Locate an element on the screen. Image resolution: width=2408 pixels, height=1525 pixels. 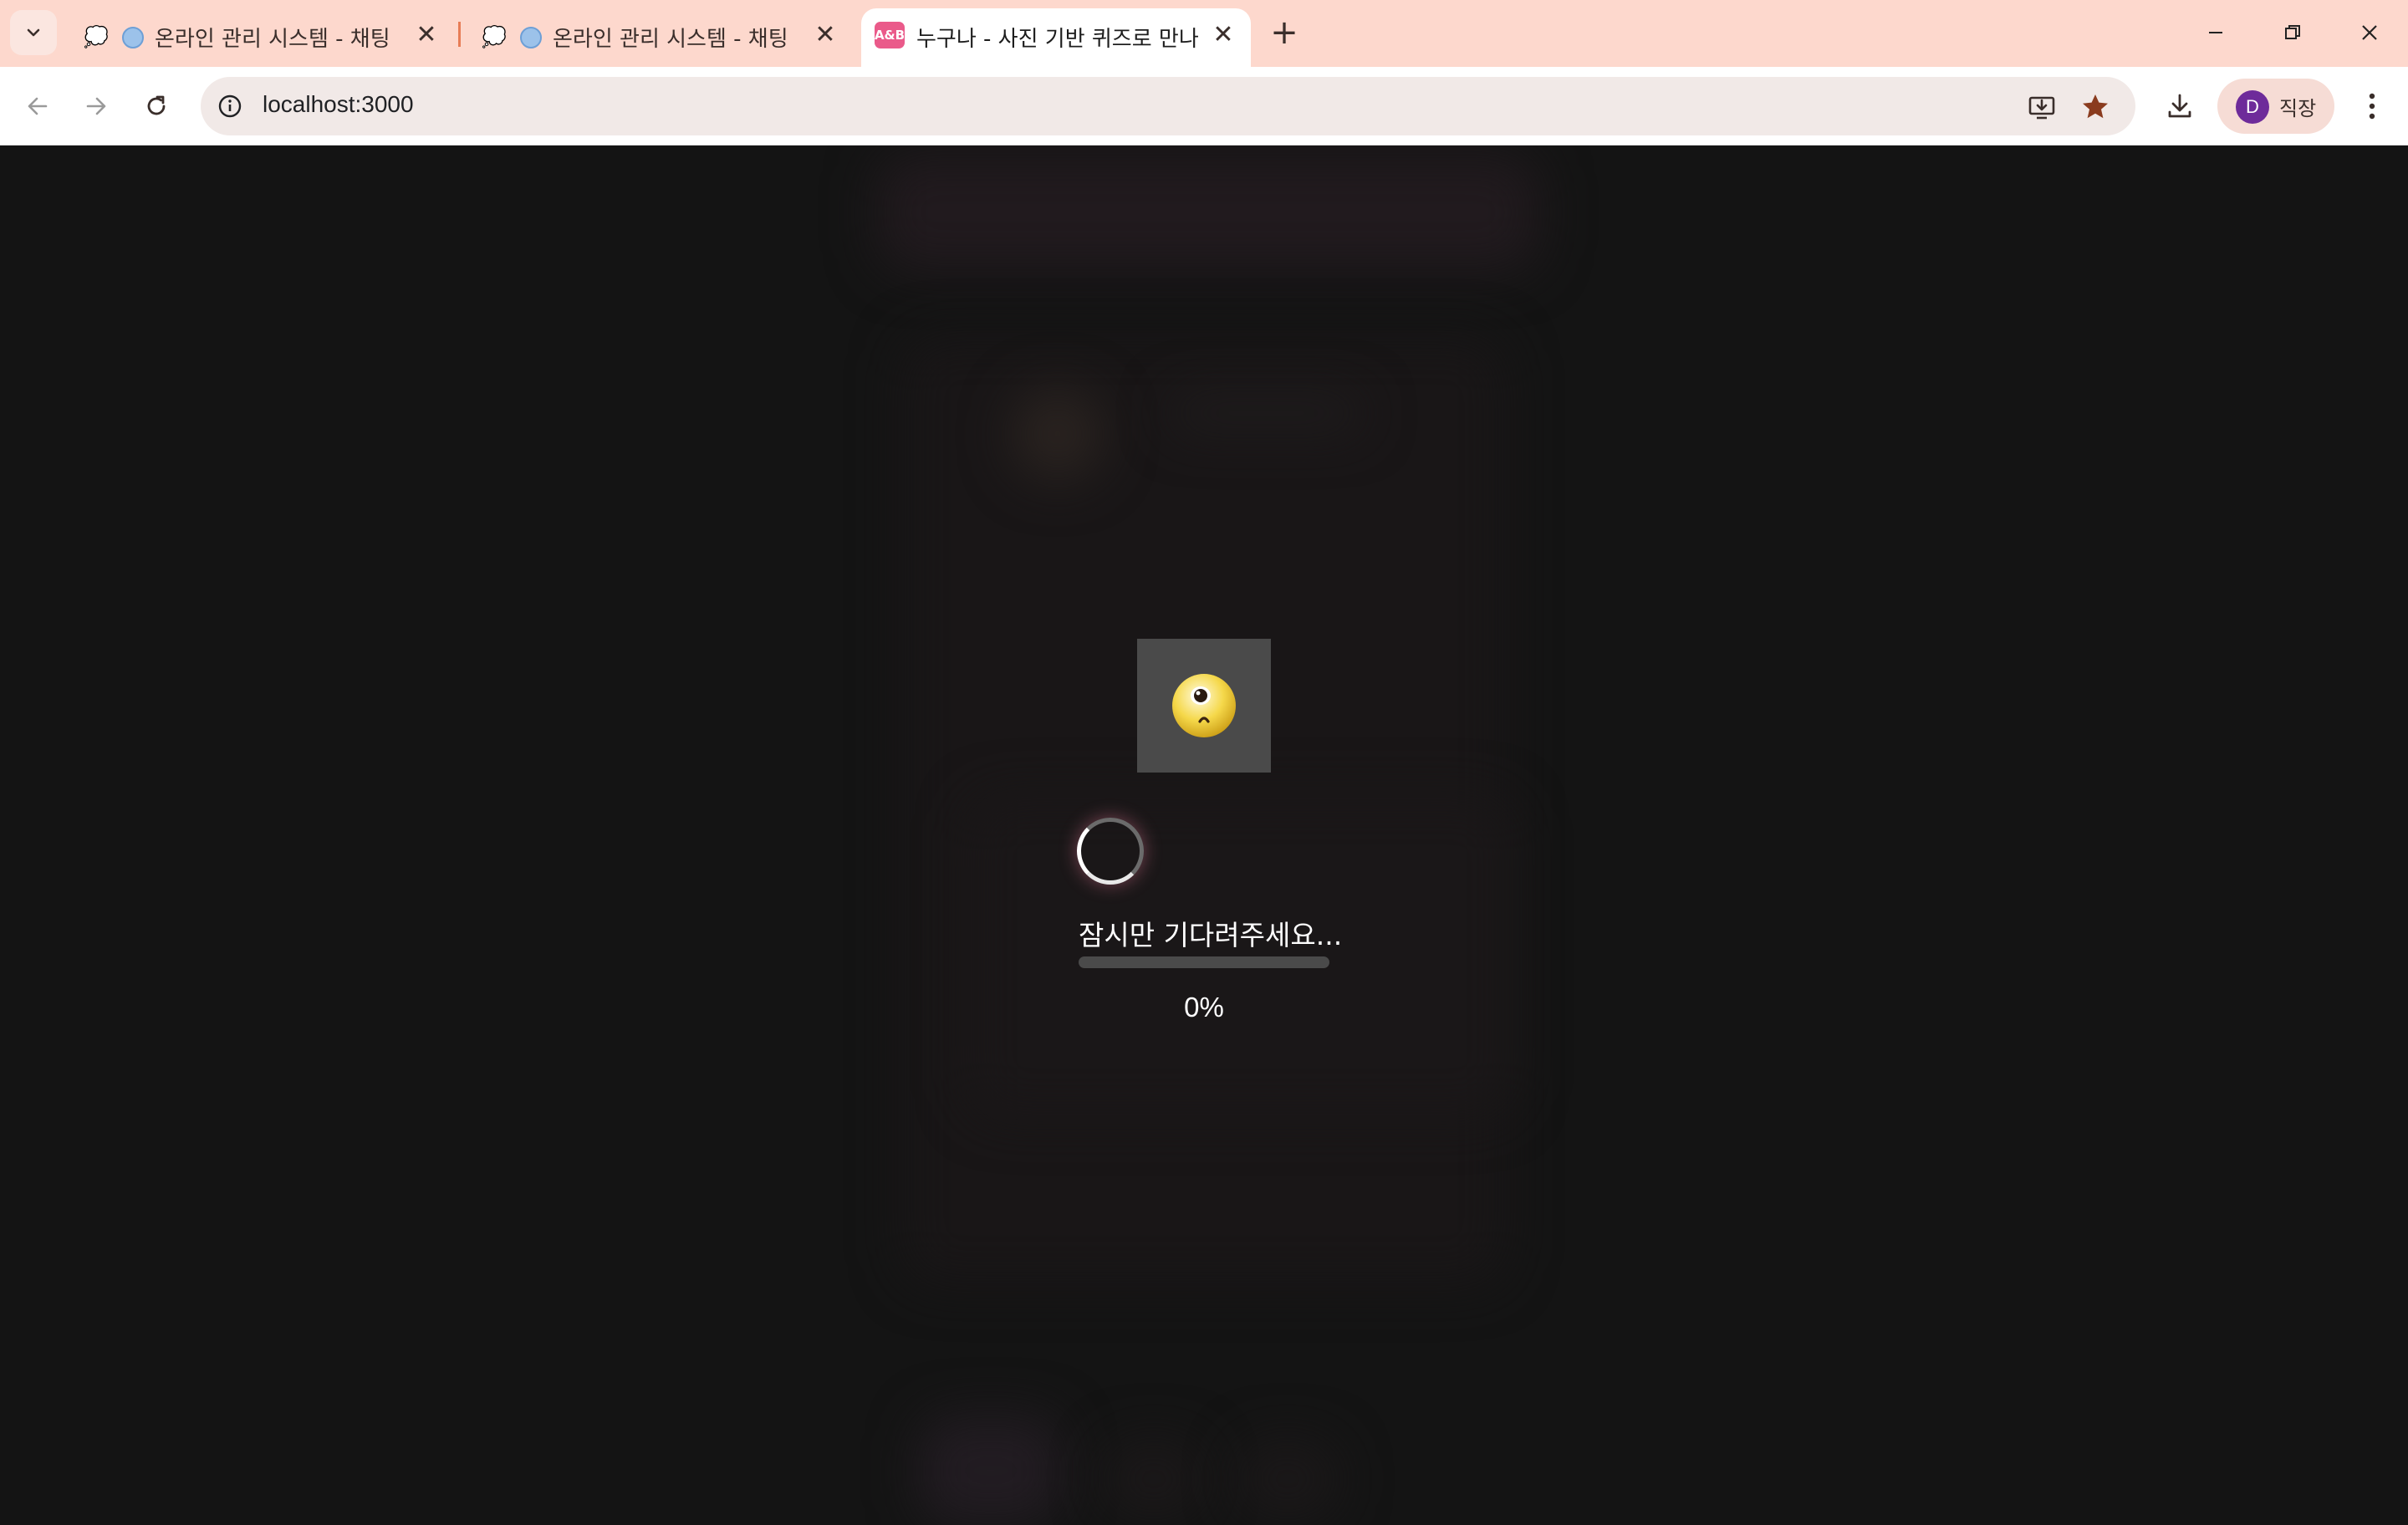
minimize-button is located at coordinates (2216, 33).